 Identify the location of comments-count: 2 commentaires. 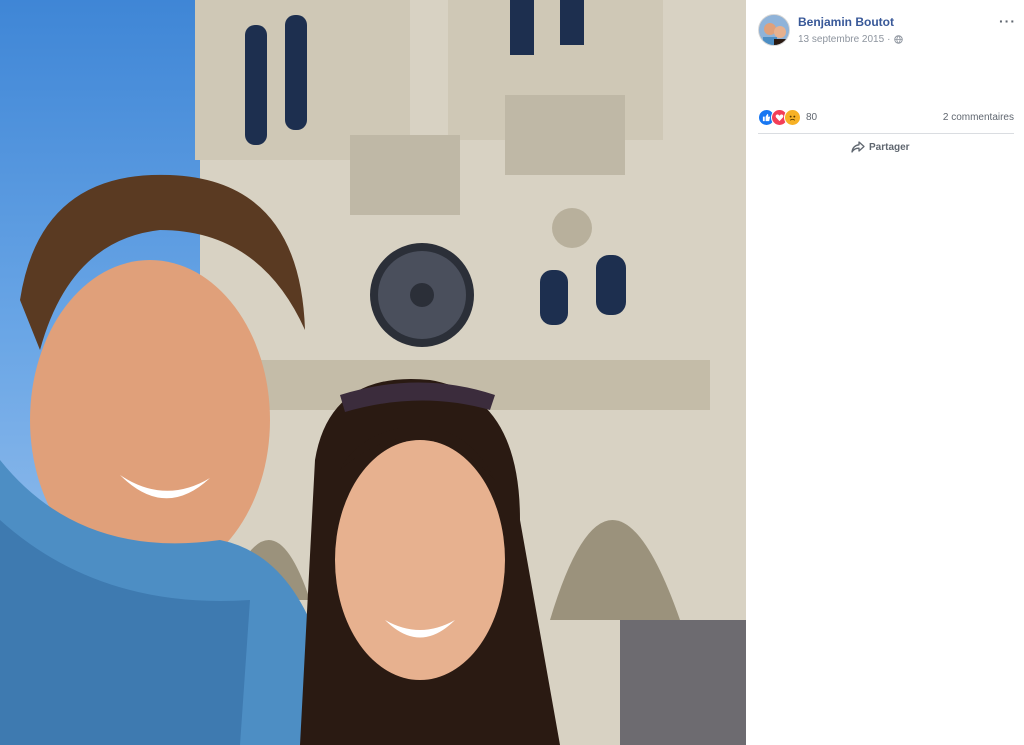
(978, 117).